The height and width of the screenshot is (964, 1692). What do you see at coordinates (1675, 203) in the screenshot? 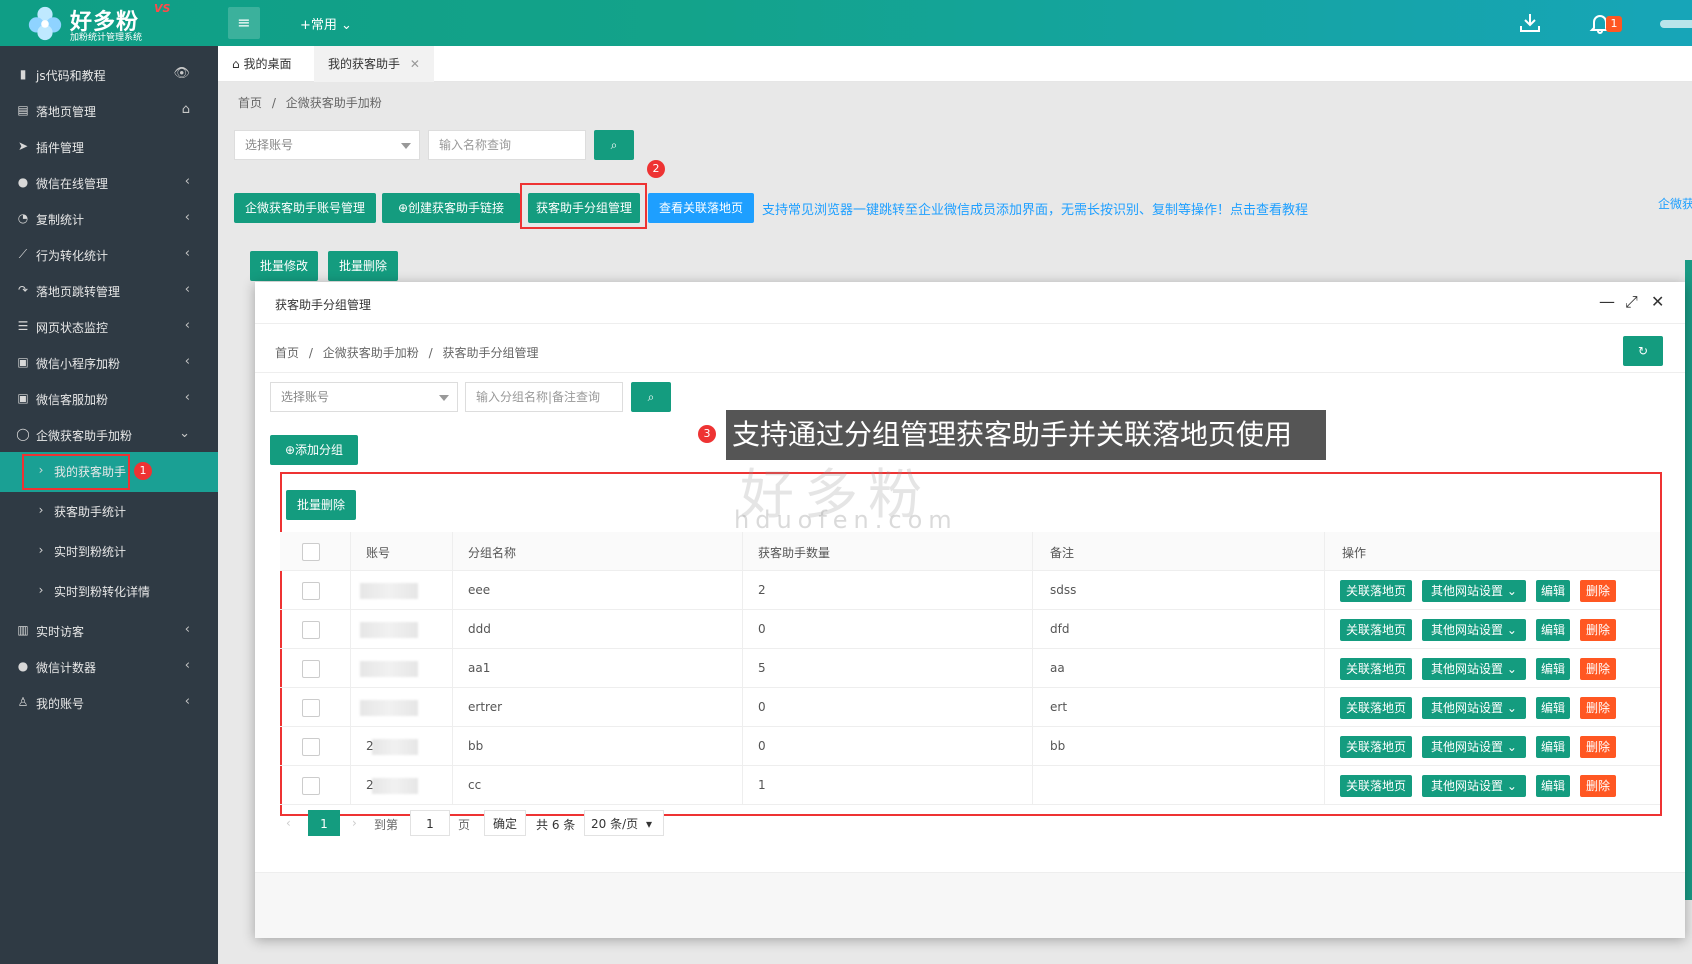
I see `right-edge-link: 企微获` at bounding box center [1675, 203].